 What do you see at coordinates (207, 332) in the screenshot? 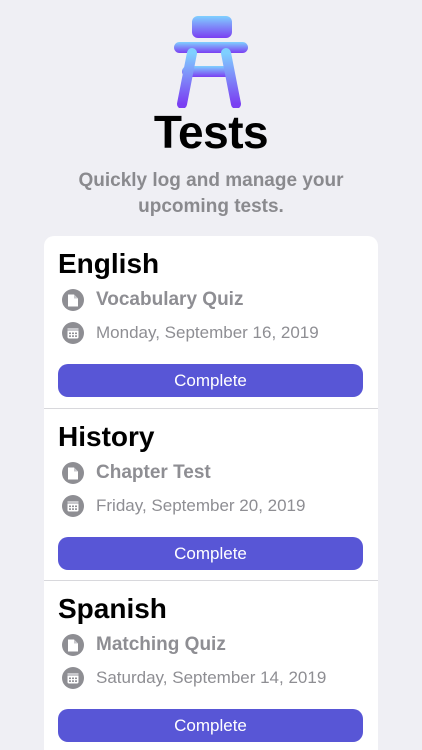
I see `test-date: Monday, September 16, 2019` at bounding box center [207, 332].